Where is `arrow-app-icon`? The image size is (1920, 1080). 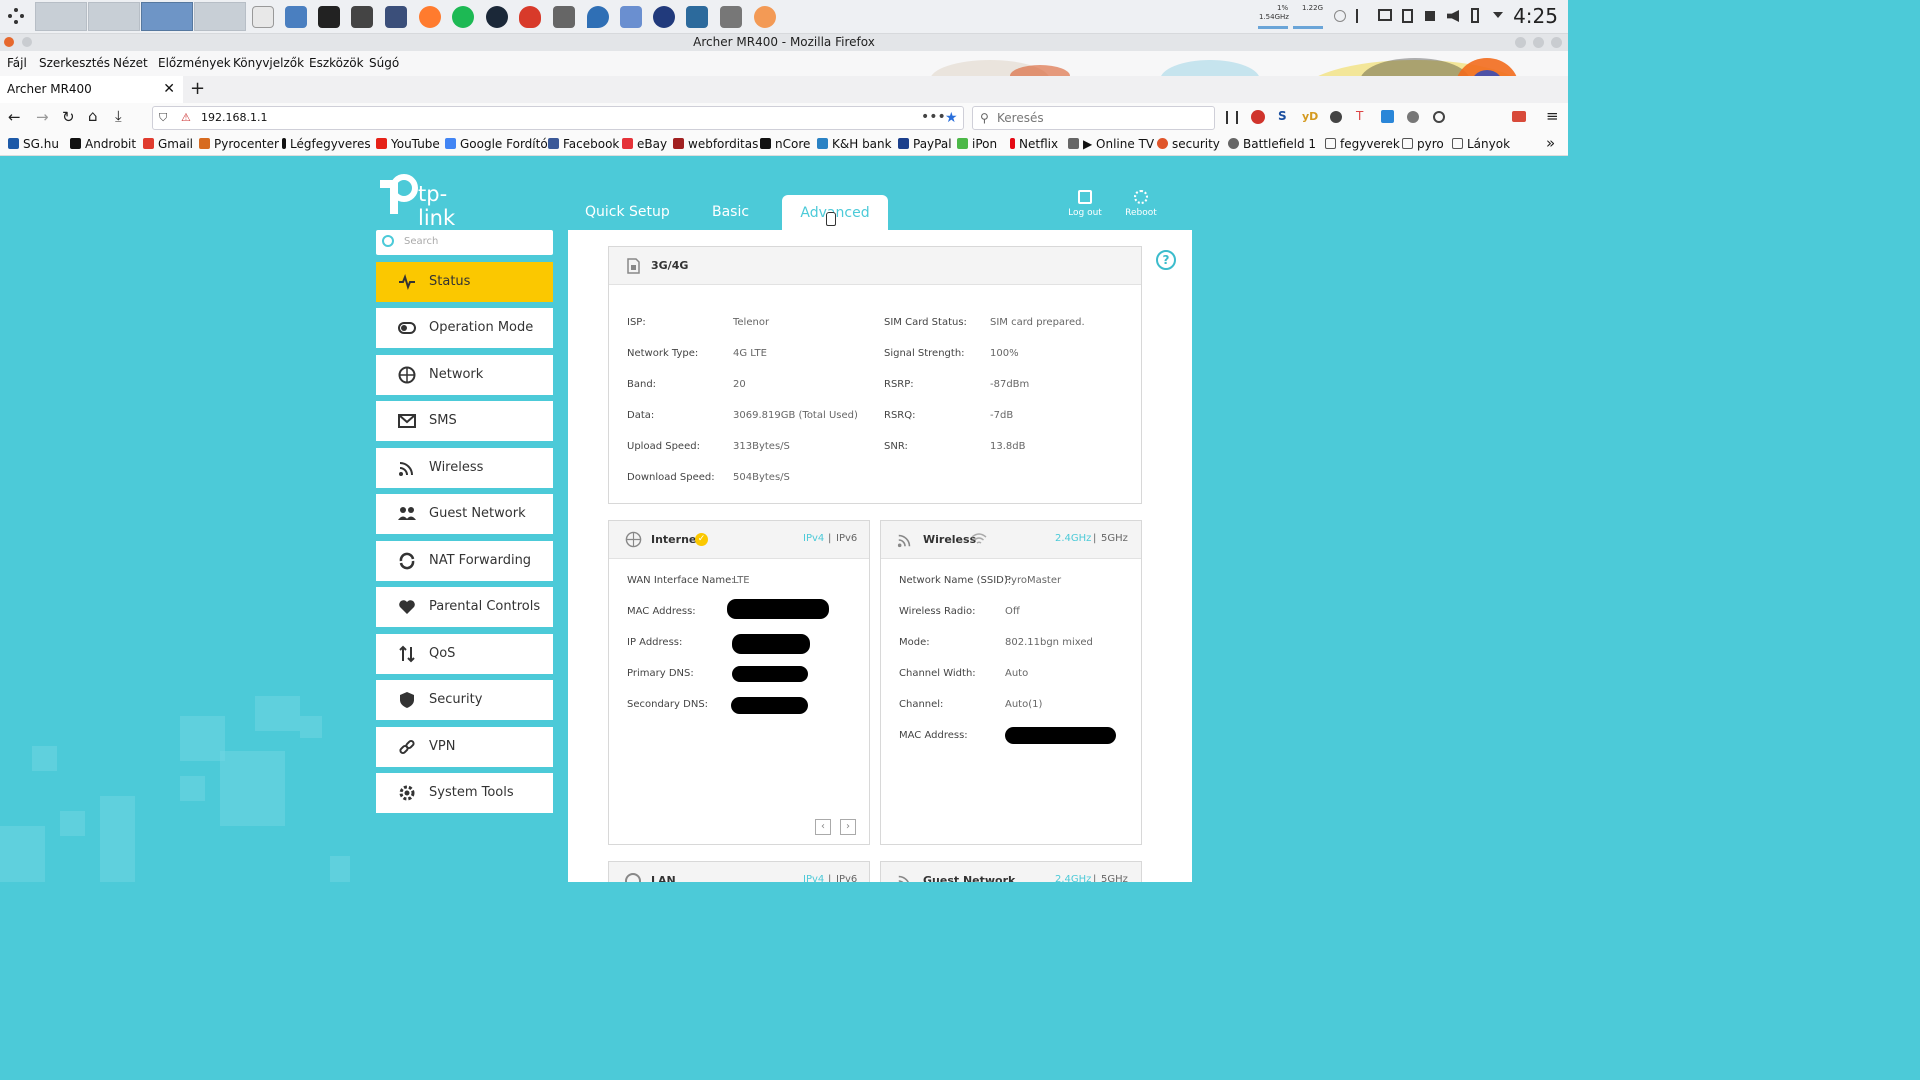 arrow-app-icon is located at coordinates (631, 17).